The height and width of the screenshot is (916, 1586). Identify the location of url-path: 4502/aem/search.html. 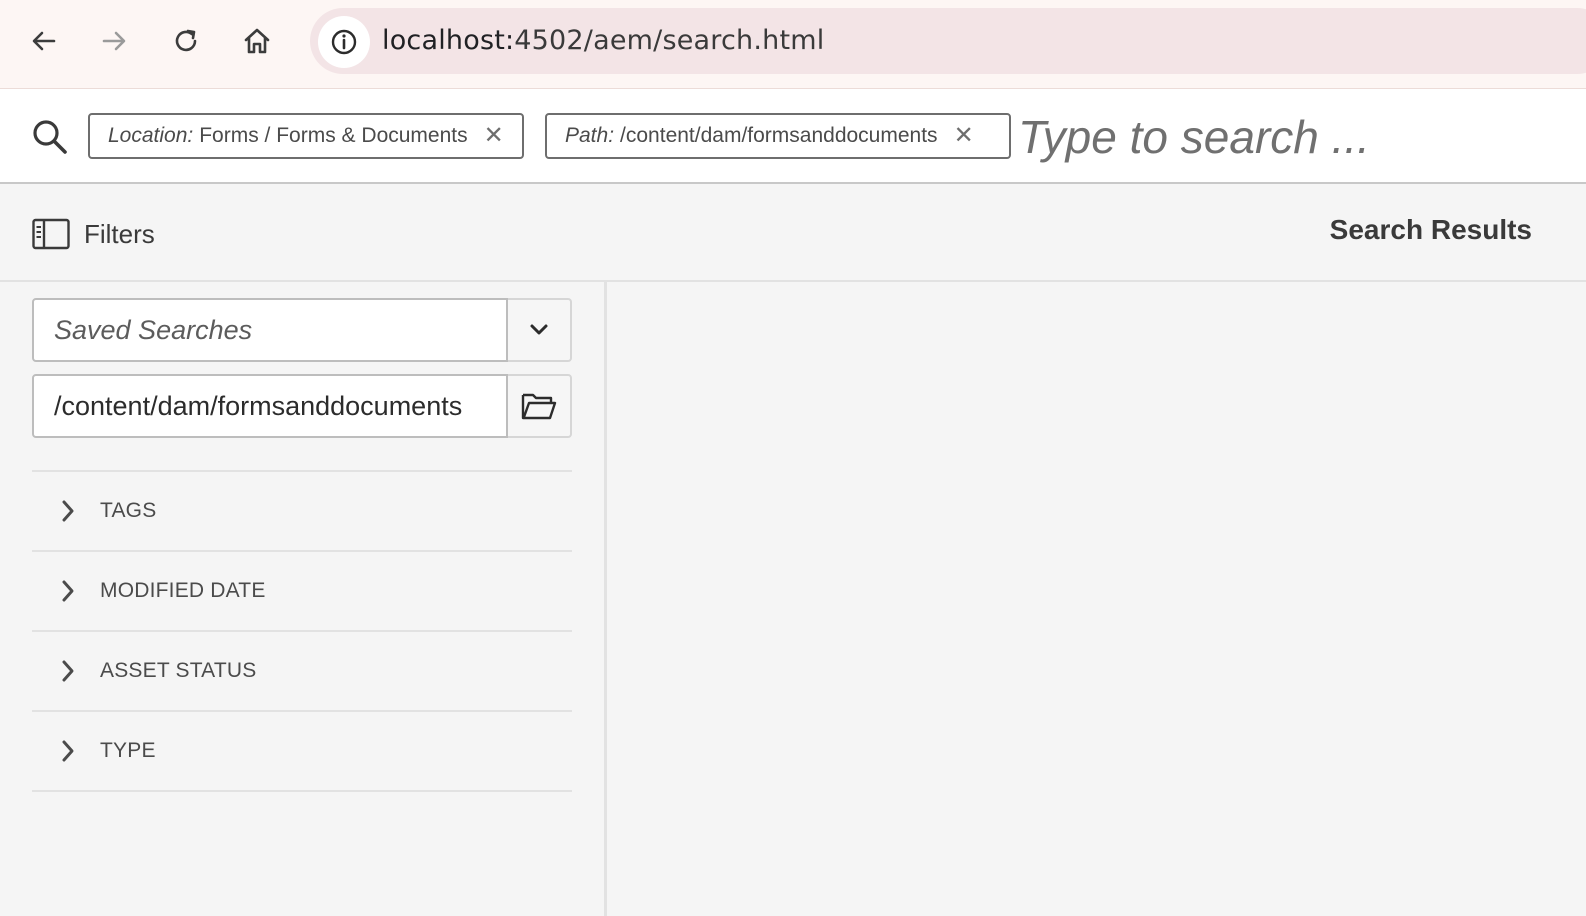
(669, 40).